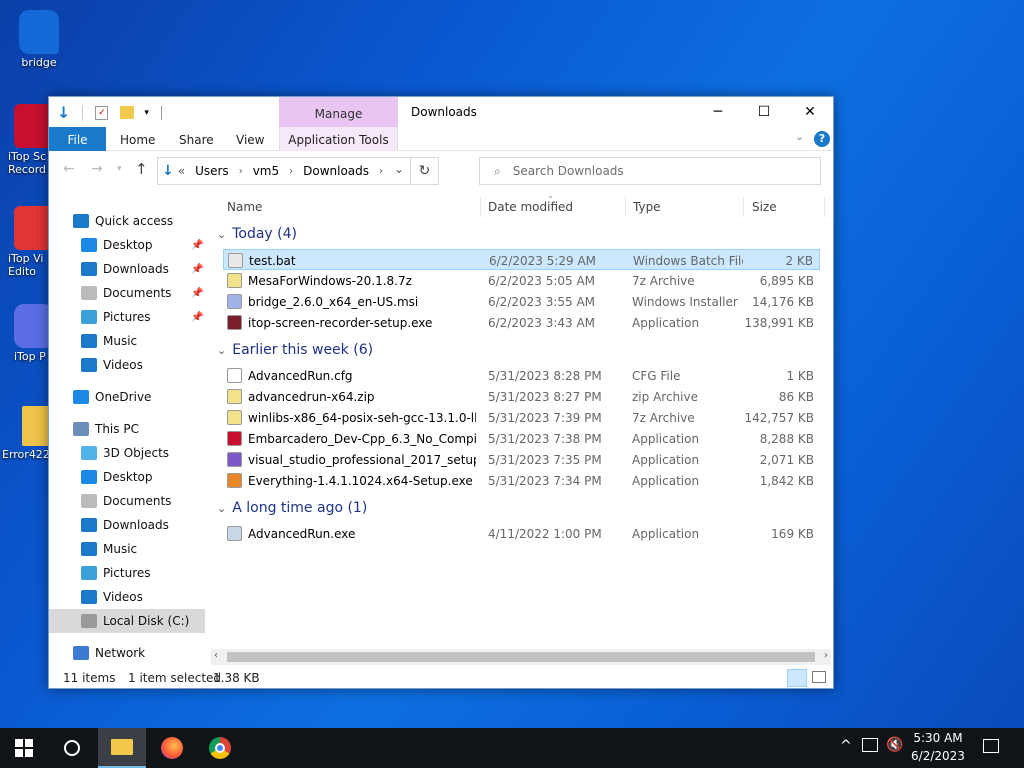 Image resolution: width=1024 pixels, height=768 pixels. Describe the element at coordinates (119, 169) in the screenshot. I see `recent-locations-icon: ▾` at that location.